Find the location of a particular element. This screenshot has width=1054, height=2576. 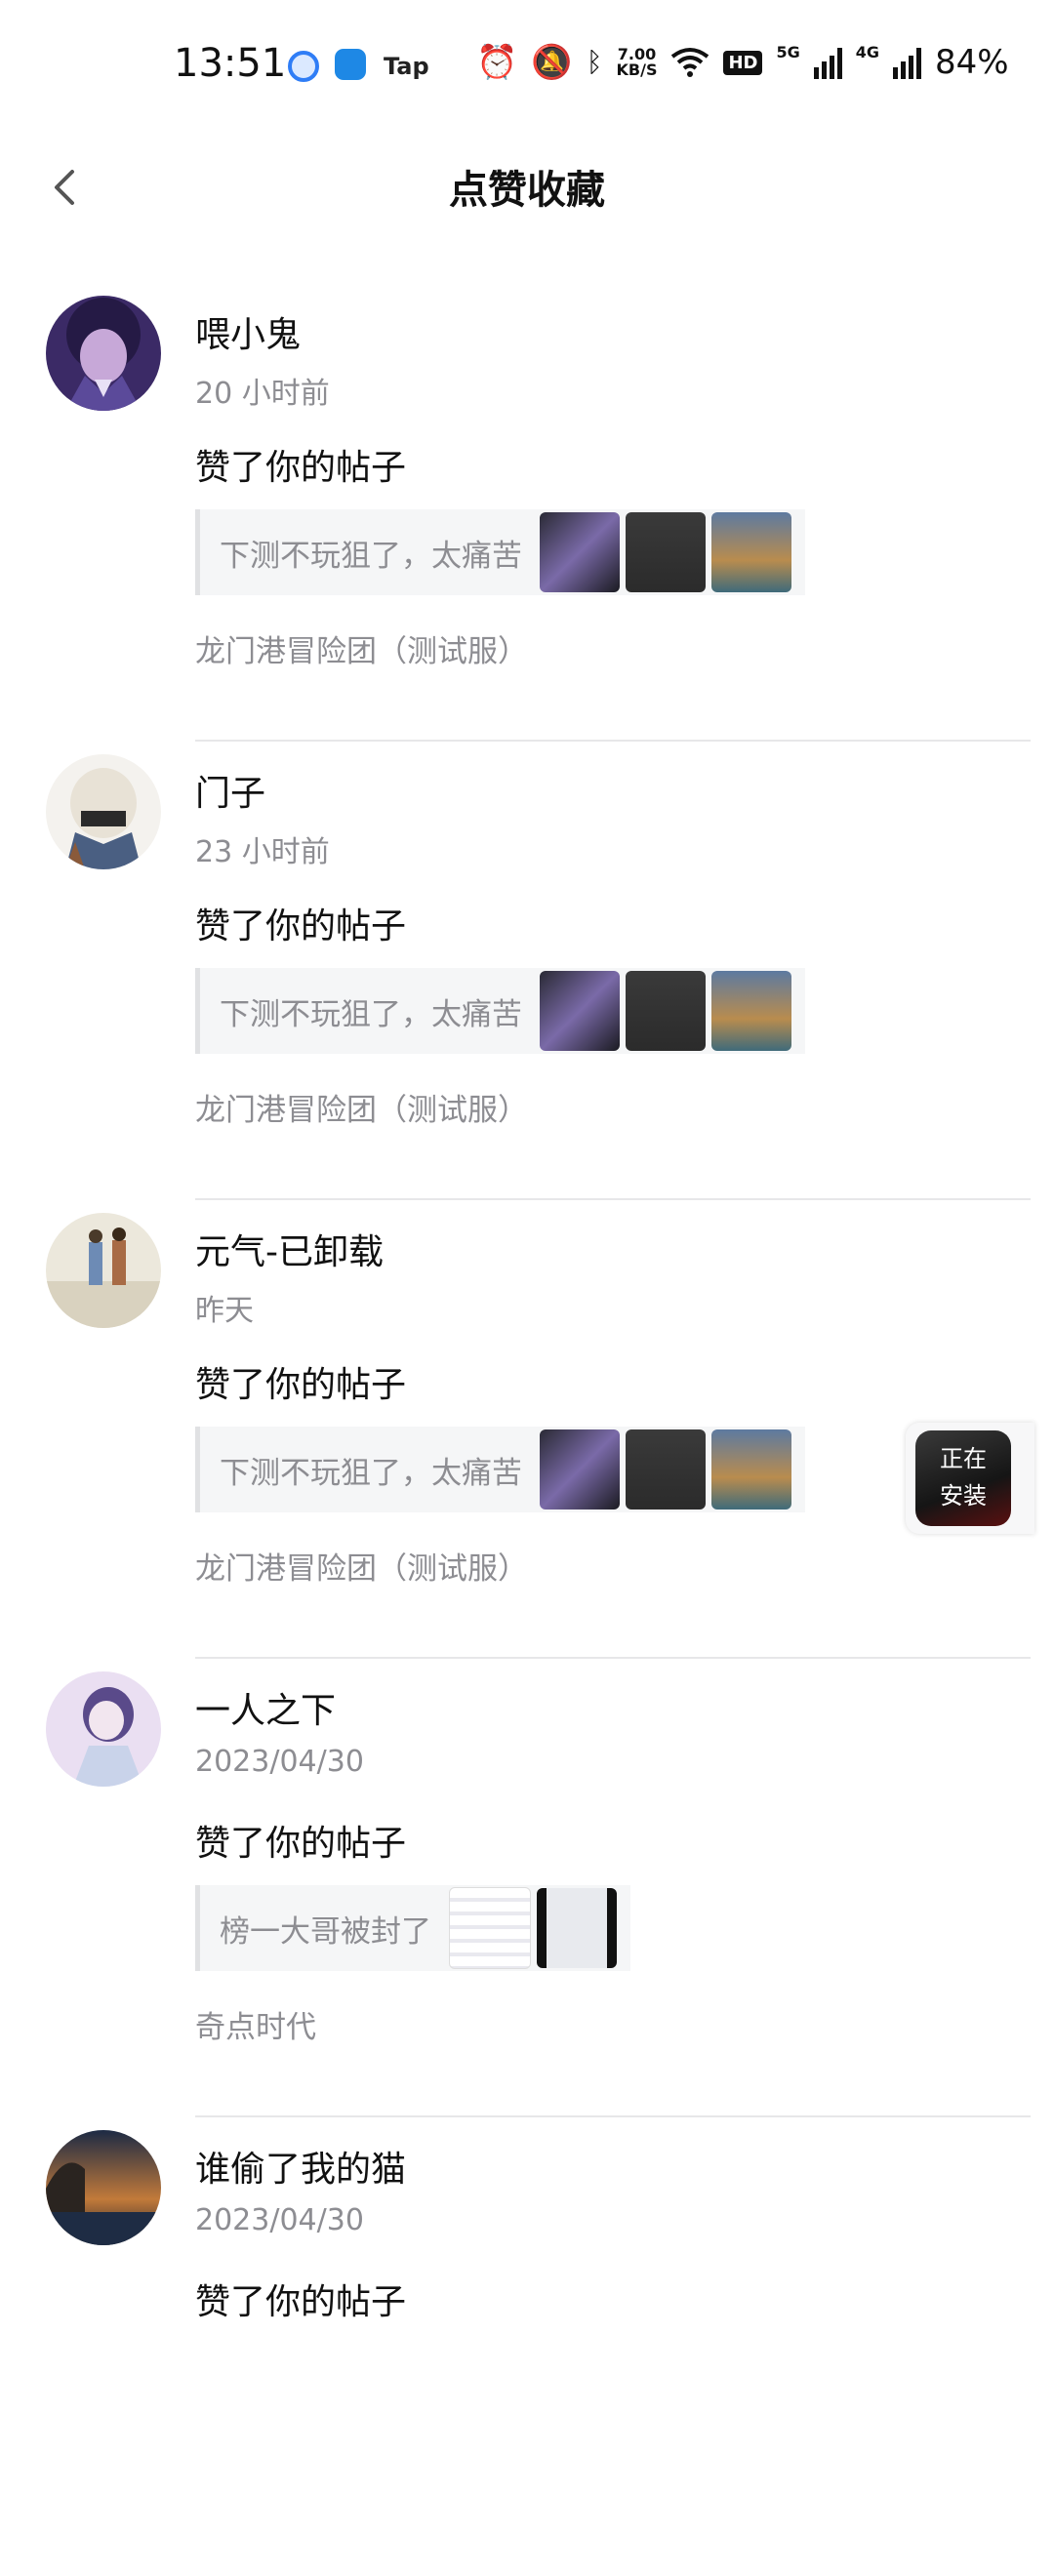

network-5g-label: 5G is located at coordinates (788, 52).